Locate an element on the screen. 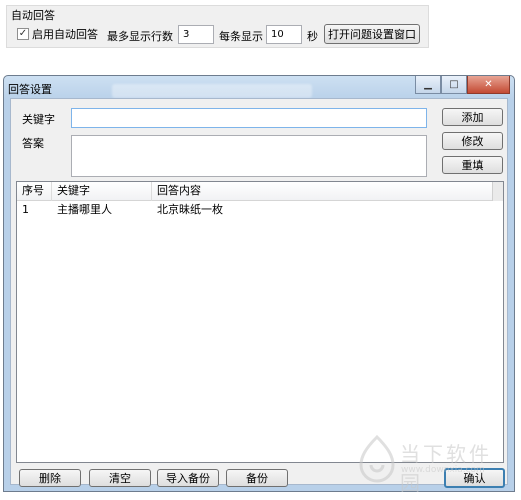 The image size is (521, 500). add-button: 添加 is located at coordinates (472, 117).